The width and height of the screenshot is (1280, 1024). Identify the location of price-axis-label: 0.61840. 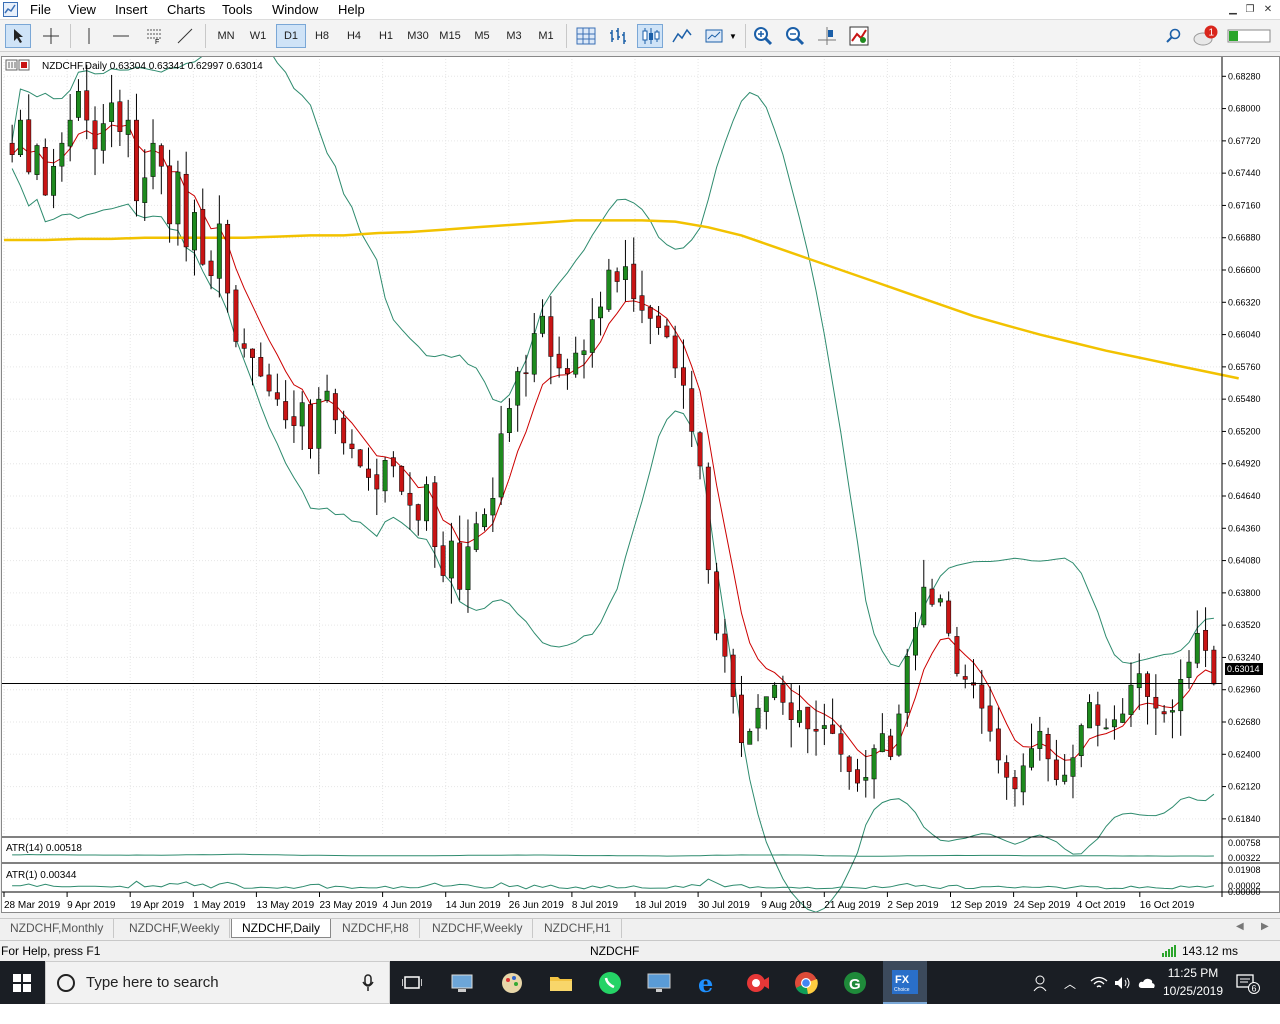
(1244, 819).